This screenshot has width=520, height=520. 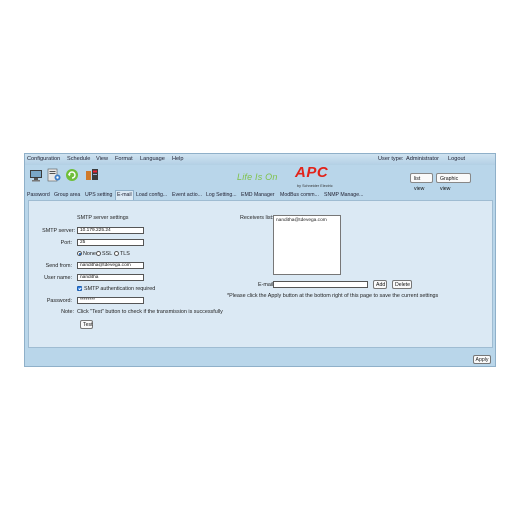 I want to click on delete-button: Delete, so click(x=402, y=284).